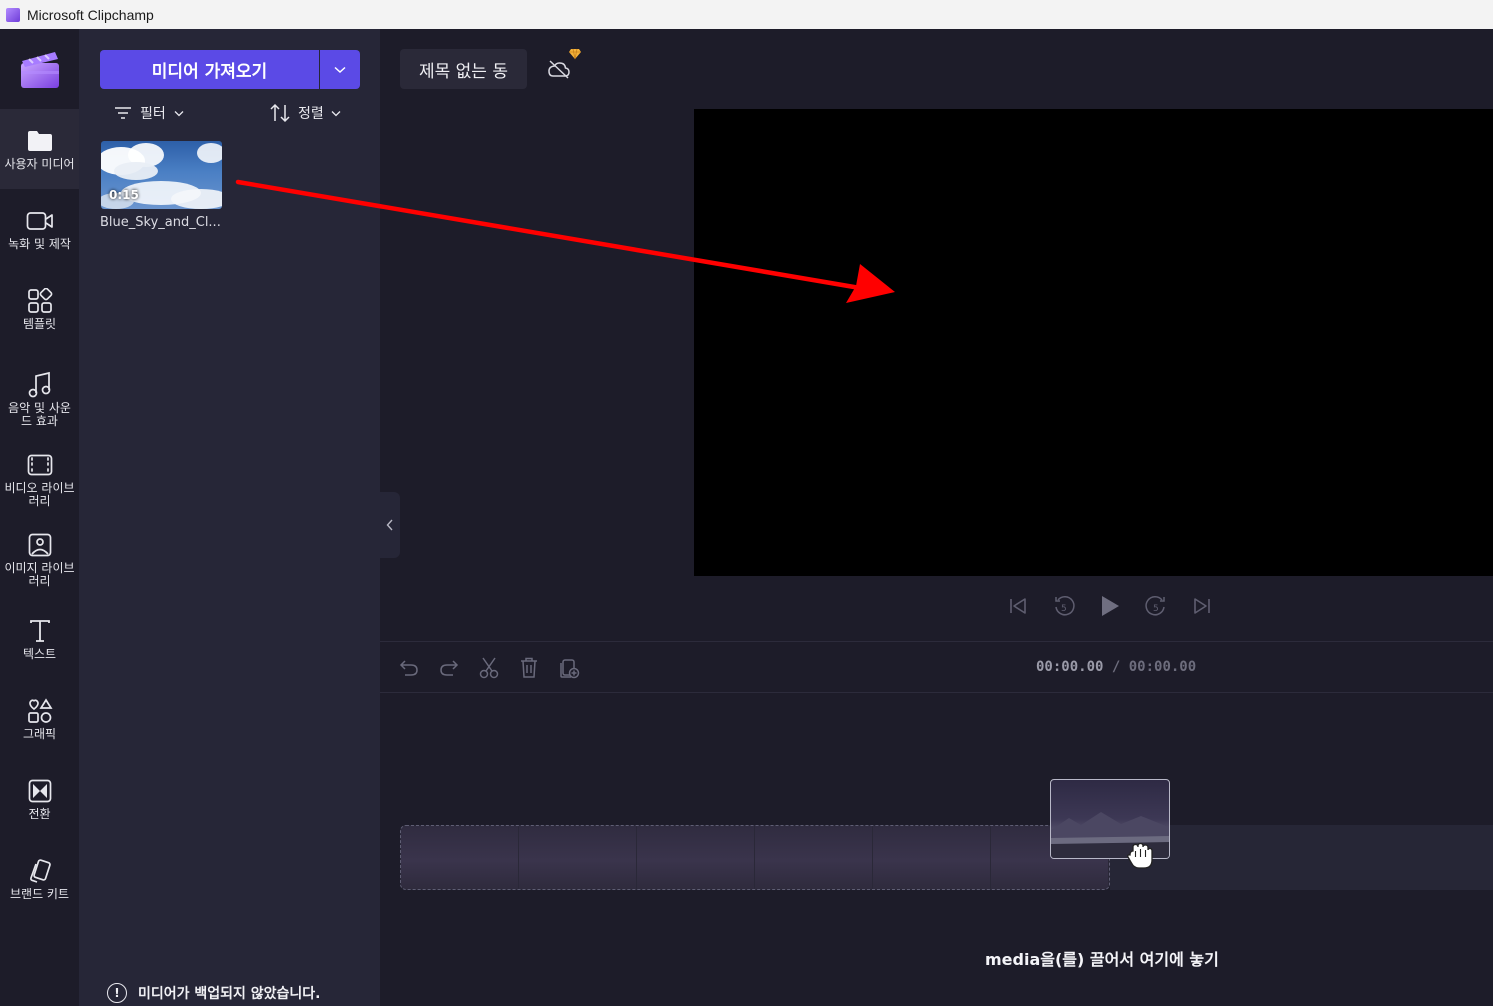 This screenshot has height=1006, width=1493. I want to click on rail-item-label: 템플릿, so click(39, 324).